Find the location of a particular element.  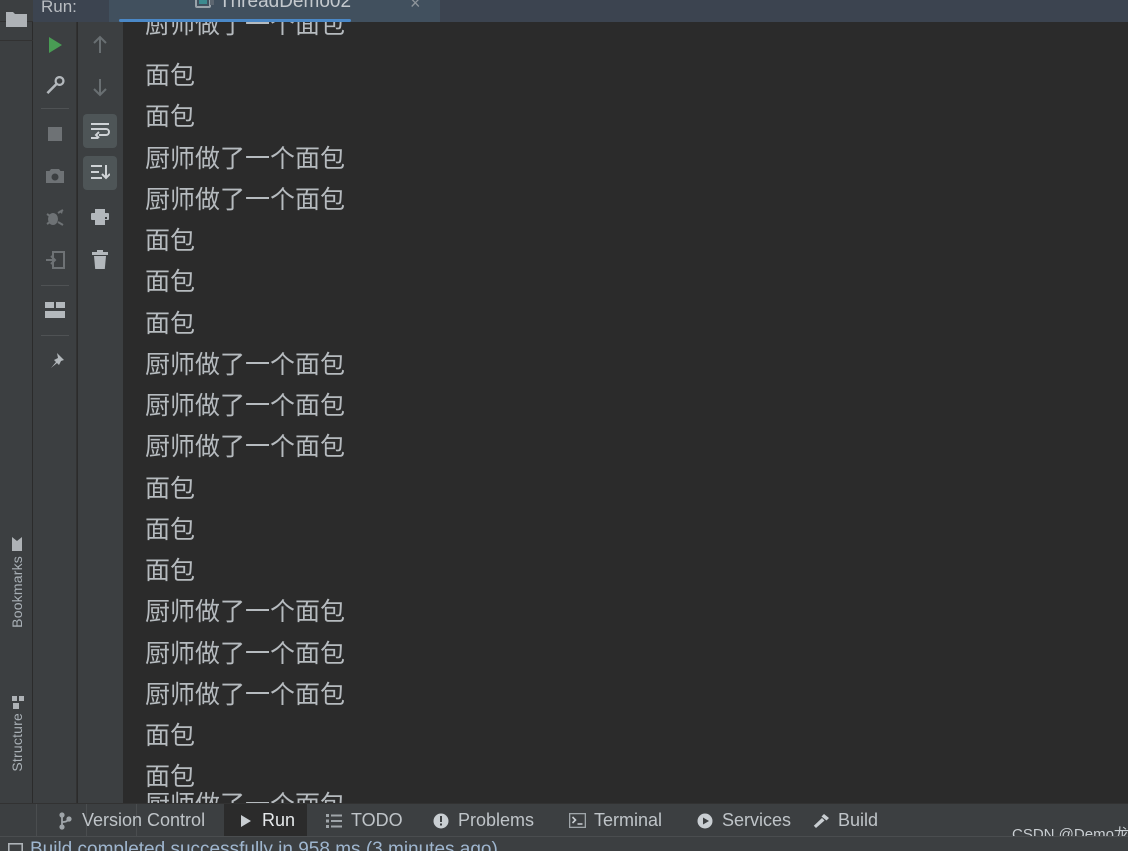

tab-label: Build is located at coordinates (858, 820).